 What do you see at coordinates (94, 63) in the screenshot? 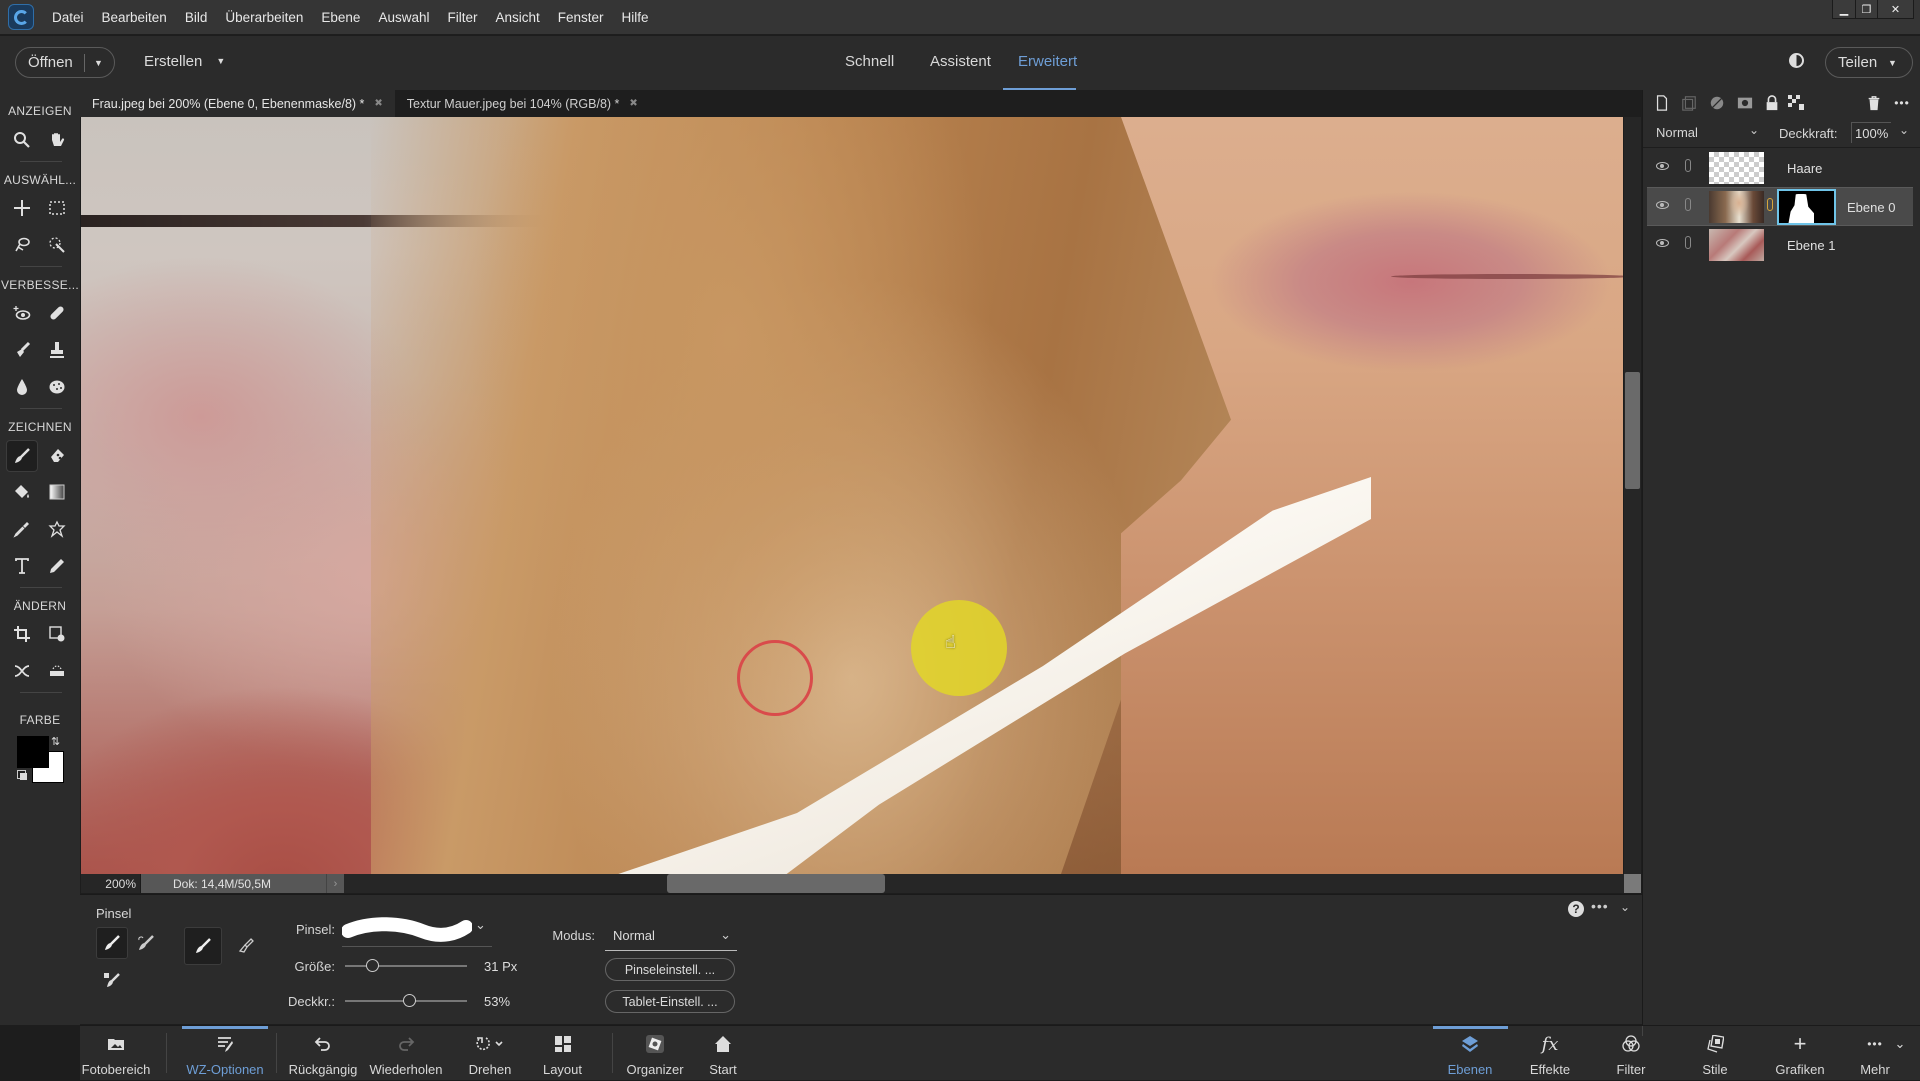
I see `open-dropdown-icon: ▼` at bounding box center [94, 63].